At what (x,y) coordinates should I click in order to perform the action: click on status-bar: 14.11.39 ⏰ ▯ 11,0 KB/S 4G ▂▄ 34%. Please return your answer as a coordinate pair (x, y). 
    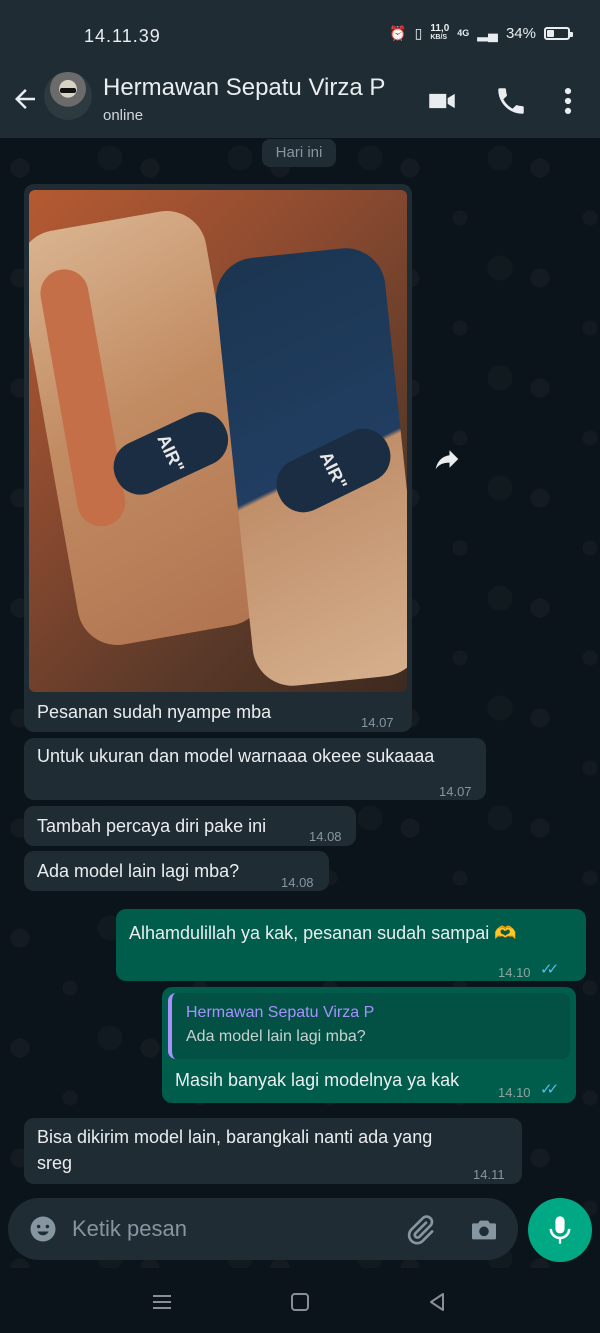
    Looking at the image, I should click on (300, 32).